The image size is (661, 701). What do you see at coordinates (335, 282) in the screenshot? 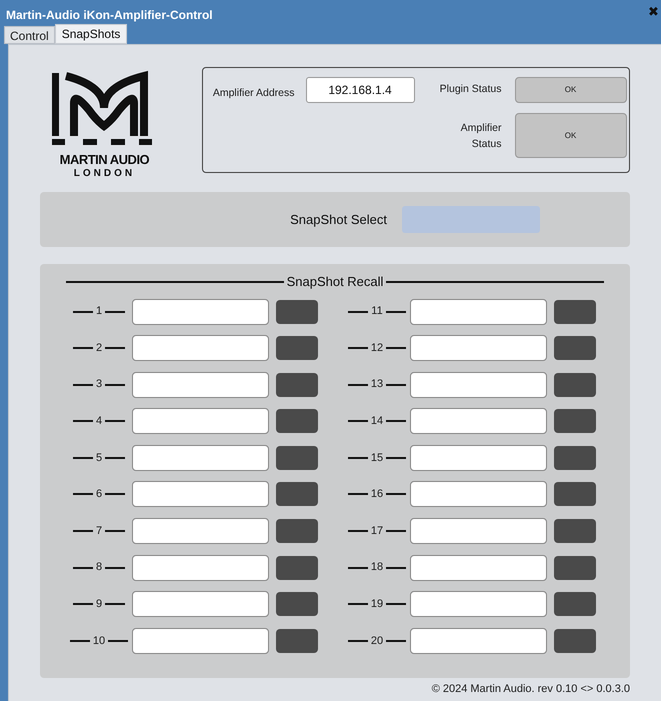
I see `snapshot-recall-title: SnapShot Recall` at bounding box center [335, 282].